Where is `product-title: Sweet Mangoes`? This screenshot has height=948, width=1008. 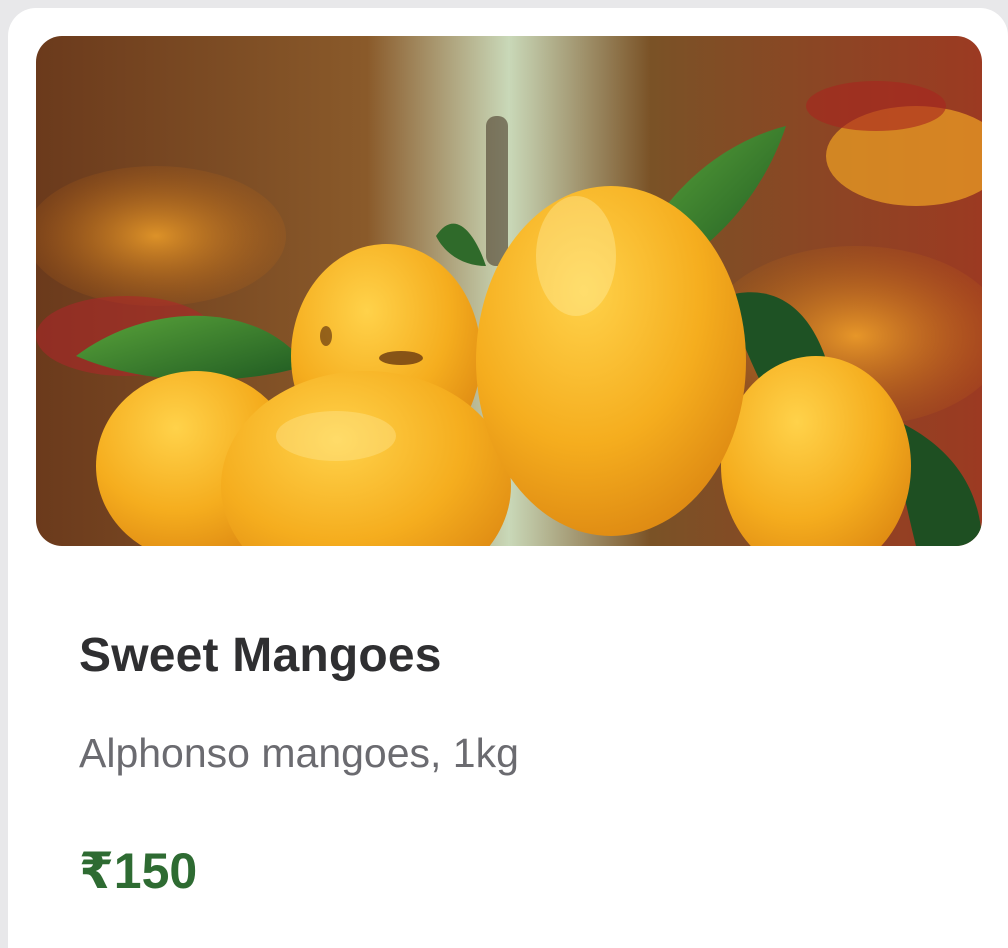 product-title: Sweet Mangoes is located at coordinates (260, 655).